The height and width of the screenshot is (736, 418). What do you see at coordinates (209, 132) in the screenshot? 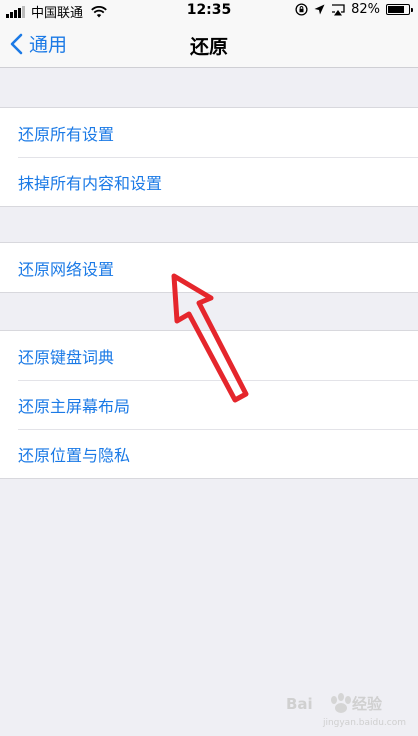
I see `reset-all-settings-row: 还原所有设置` at bounding box center [209, 132].